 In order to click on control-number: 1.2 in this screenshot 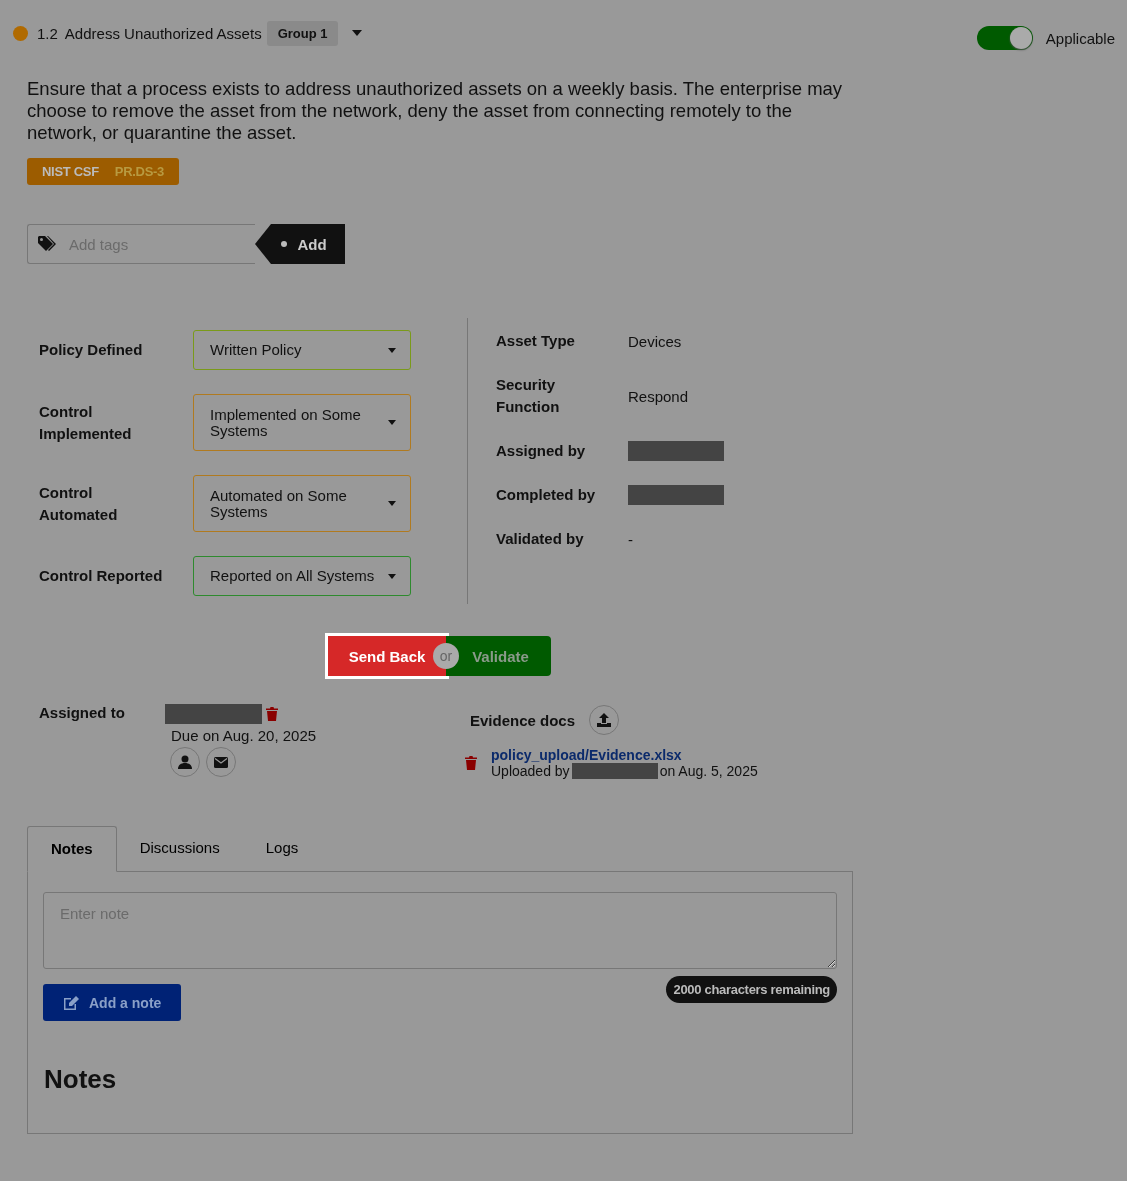, I will do `click(47, 33)`.